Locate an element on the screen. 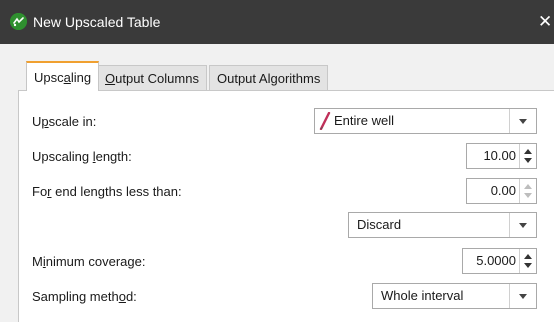  upscale-in-label: Upscale in: is located at coordinates (64, 121).